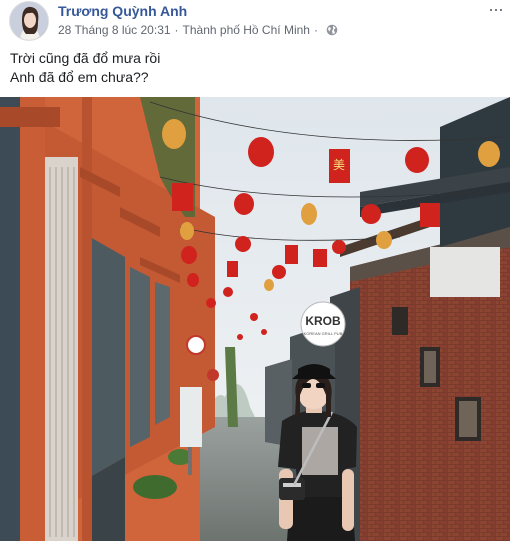 This screenshot has height=541, width=510. What do you see at coordinates (323, 321) in the screenshot?
I see `sign-brand: KROB` at bounding box center [323, 321].